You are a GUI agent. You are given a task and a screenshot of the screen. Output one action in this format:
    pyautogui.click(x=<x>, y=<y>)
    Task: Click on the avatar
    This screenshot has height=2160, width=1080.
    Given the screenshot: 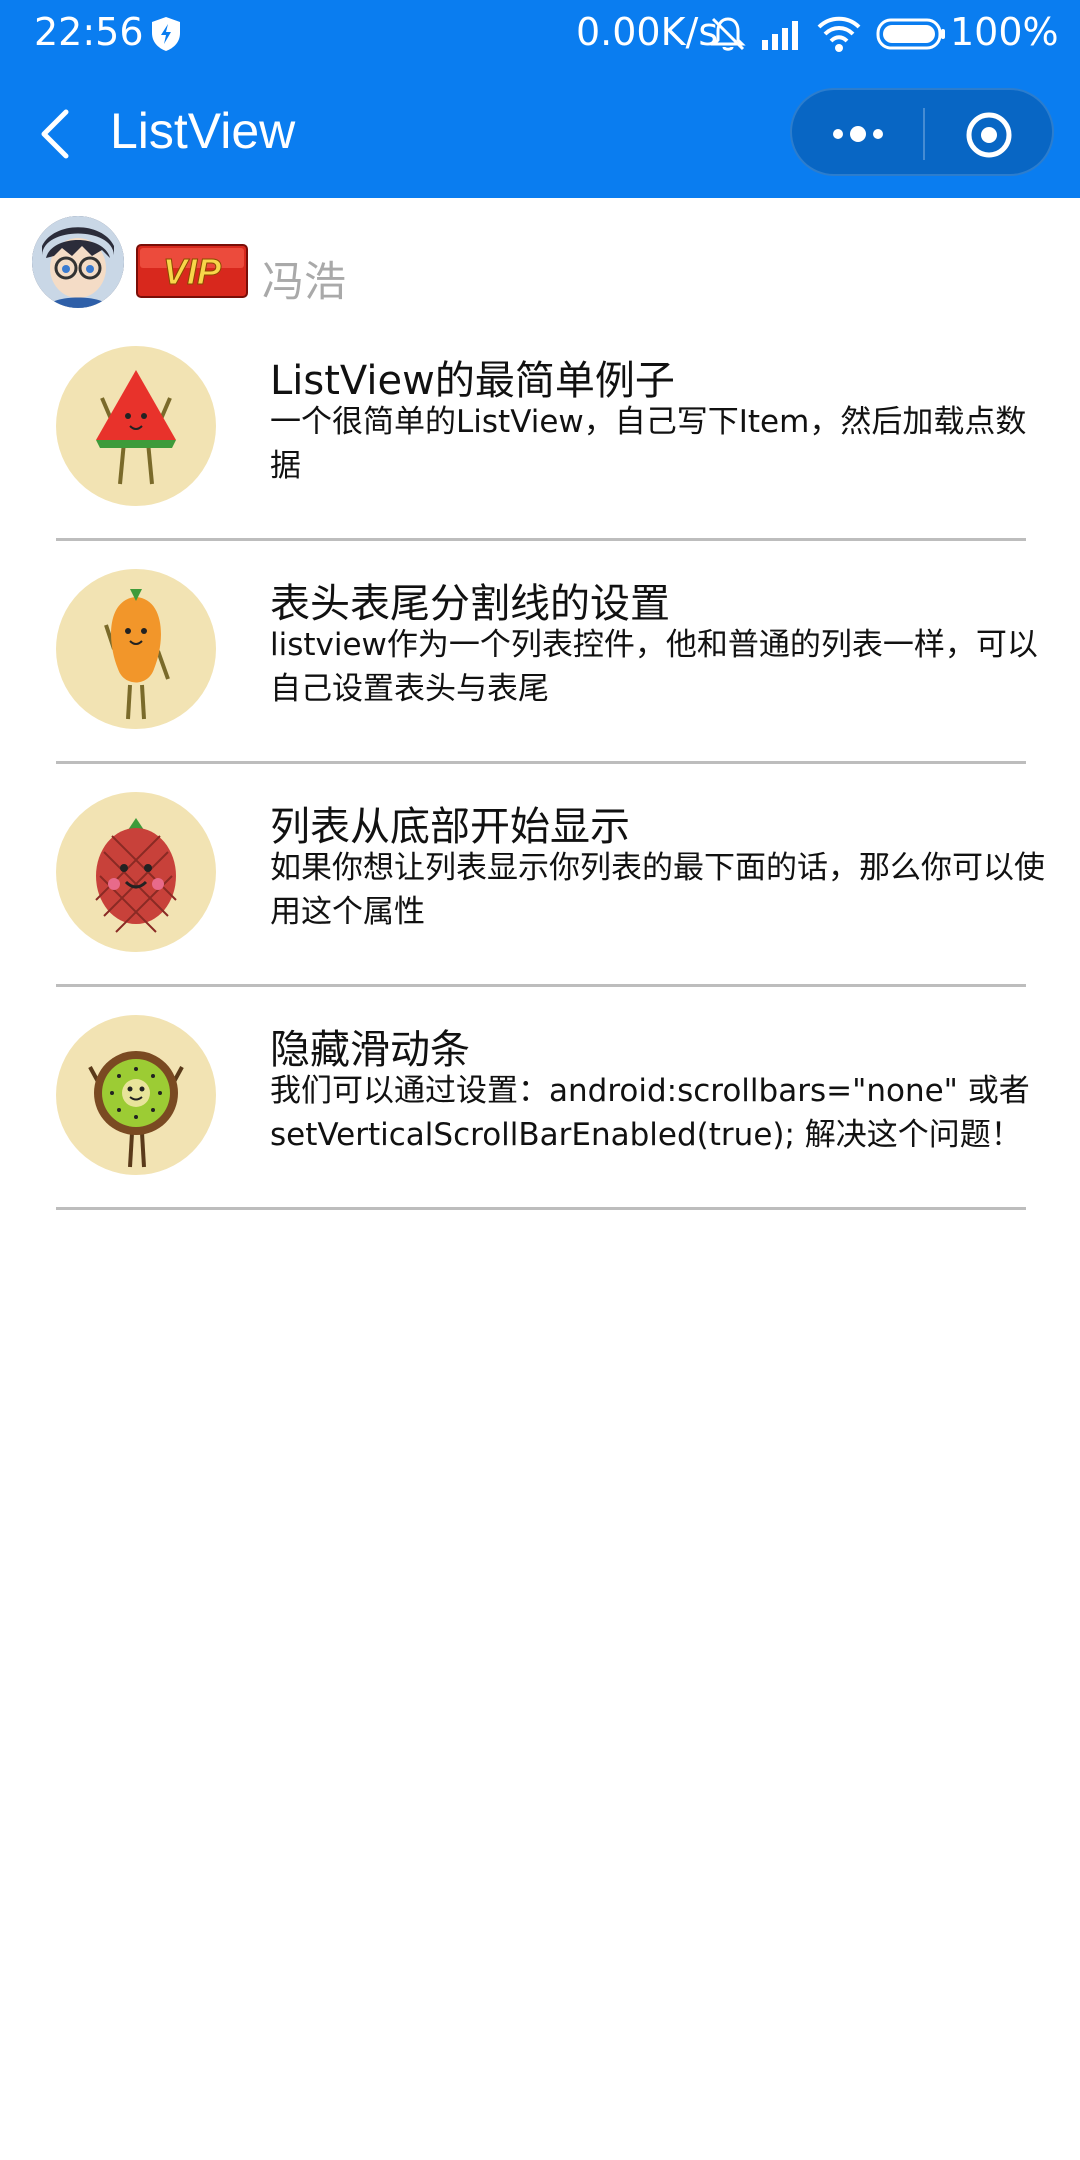 What is the action you would take?
    pyautogui.click(x=78, y=262)
    